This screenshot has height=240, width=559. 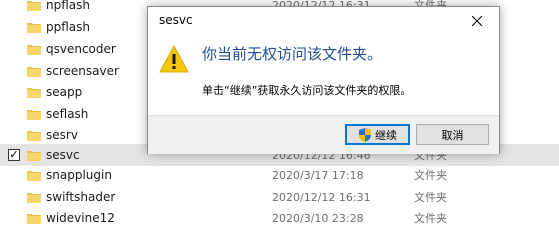 What do you see at coordinates (318, 175) in the screenshot?
I see `file-date: 2020/3/17 17:18` at bounding box center [318, 175].